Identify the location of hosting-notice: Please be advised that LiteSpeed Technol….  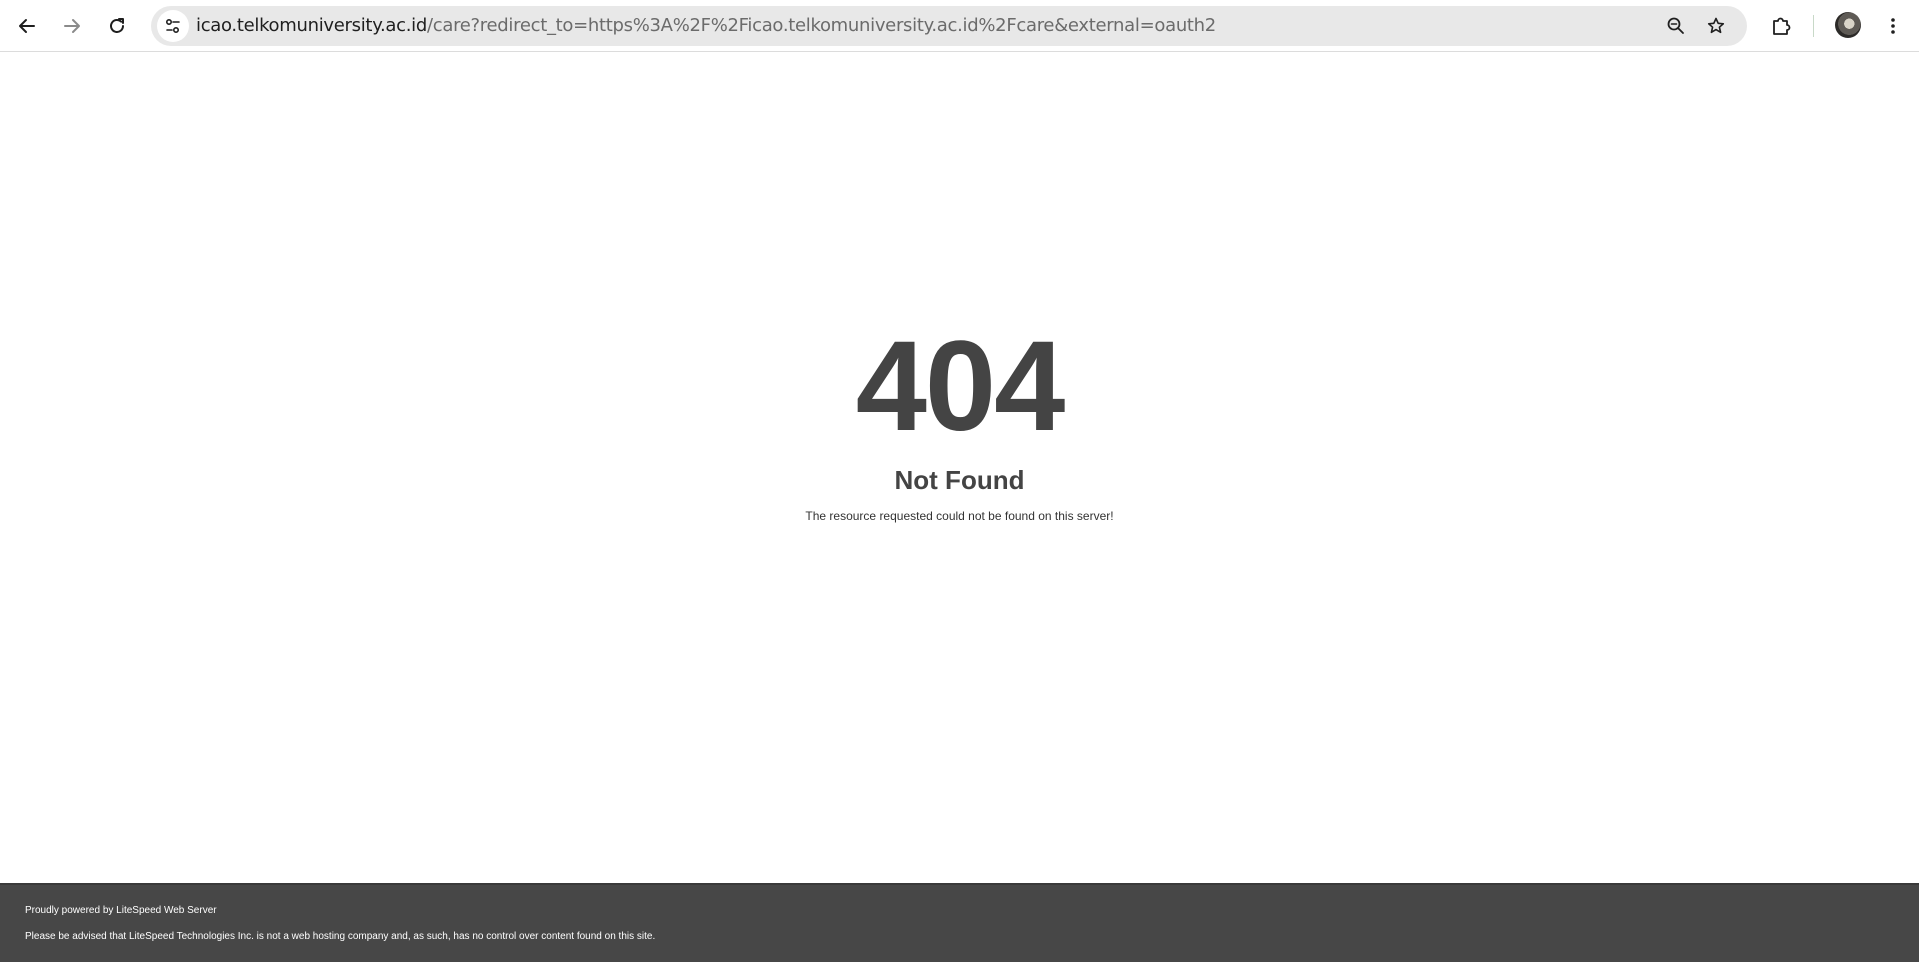
(340, 936).